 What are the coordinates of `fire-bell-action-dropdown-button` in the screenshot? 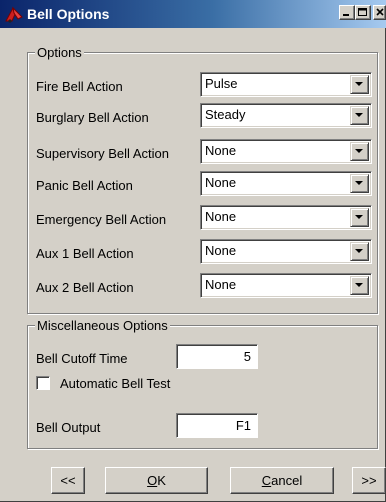 It's located at (359, 84).